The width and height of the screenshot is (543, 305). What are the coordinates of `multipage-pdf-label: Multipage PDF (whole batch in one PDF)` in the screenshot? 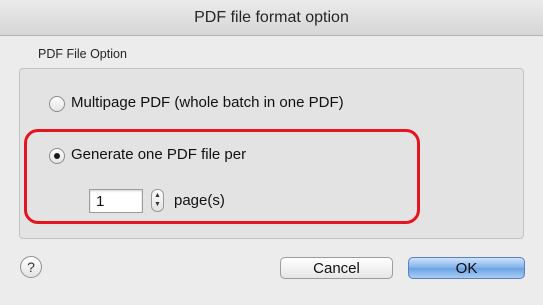 It's located at (207, 102).